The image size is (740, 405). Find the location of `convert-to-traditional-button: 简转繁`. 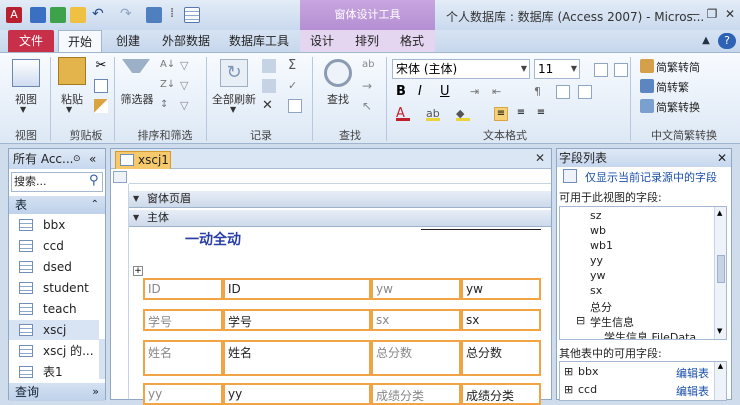

convert-to-traditional-button: 简转繁 is located at coordinates (672, 87).